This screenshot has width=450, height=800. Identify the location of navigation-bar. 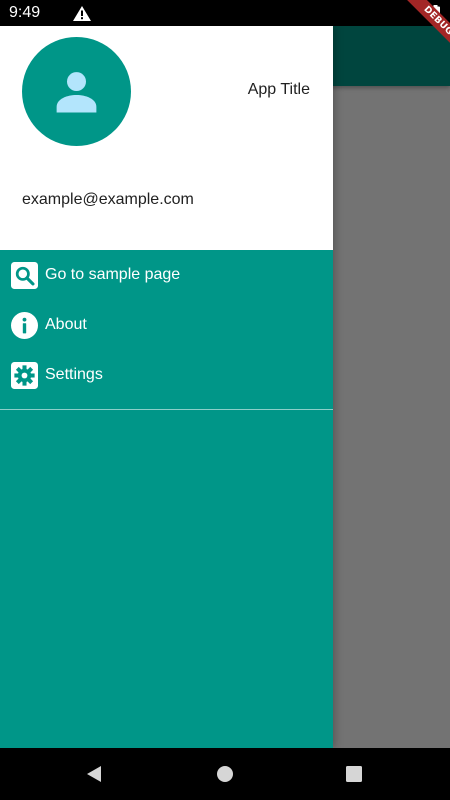
(225, 774).